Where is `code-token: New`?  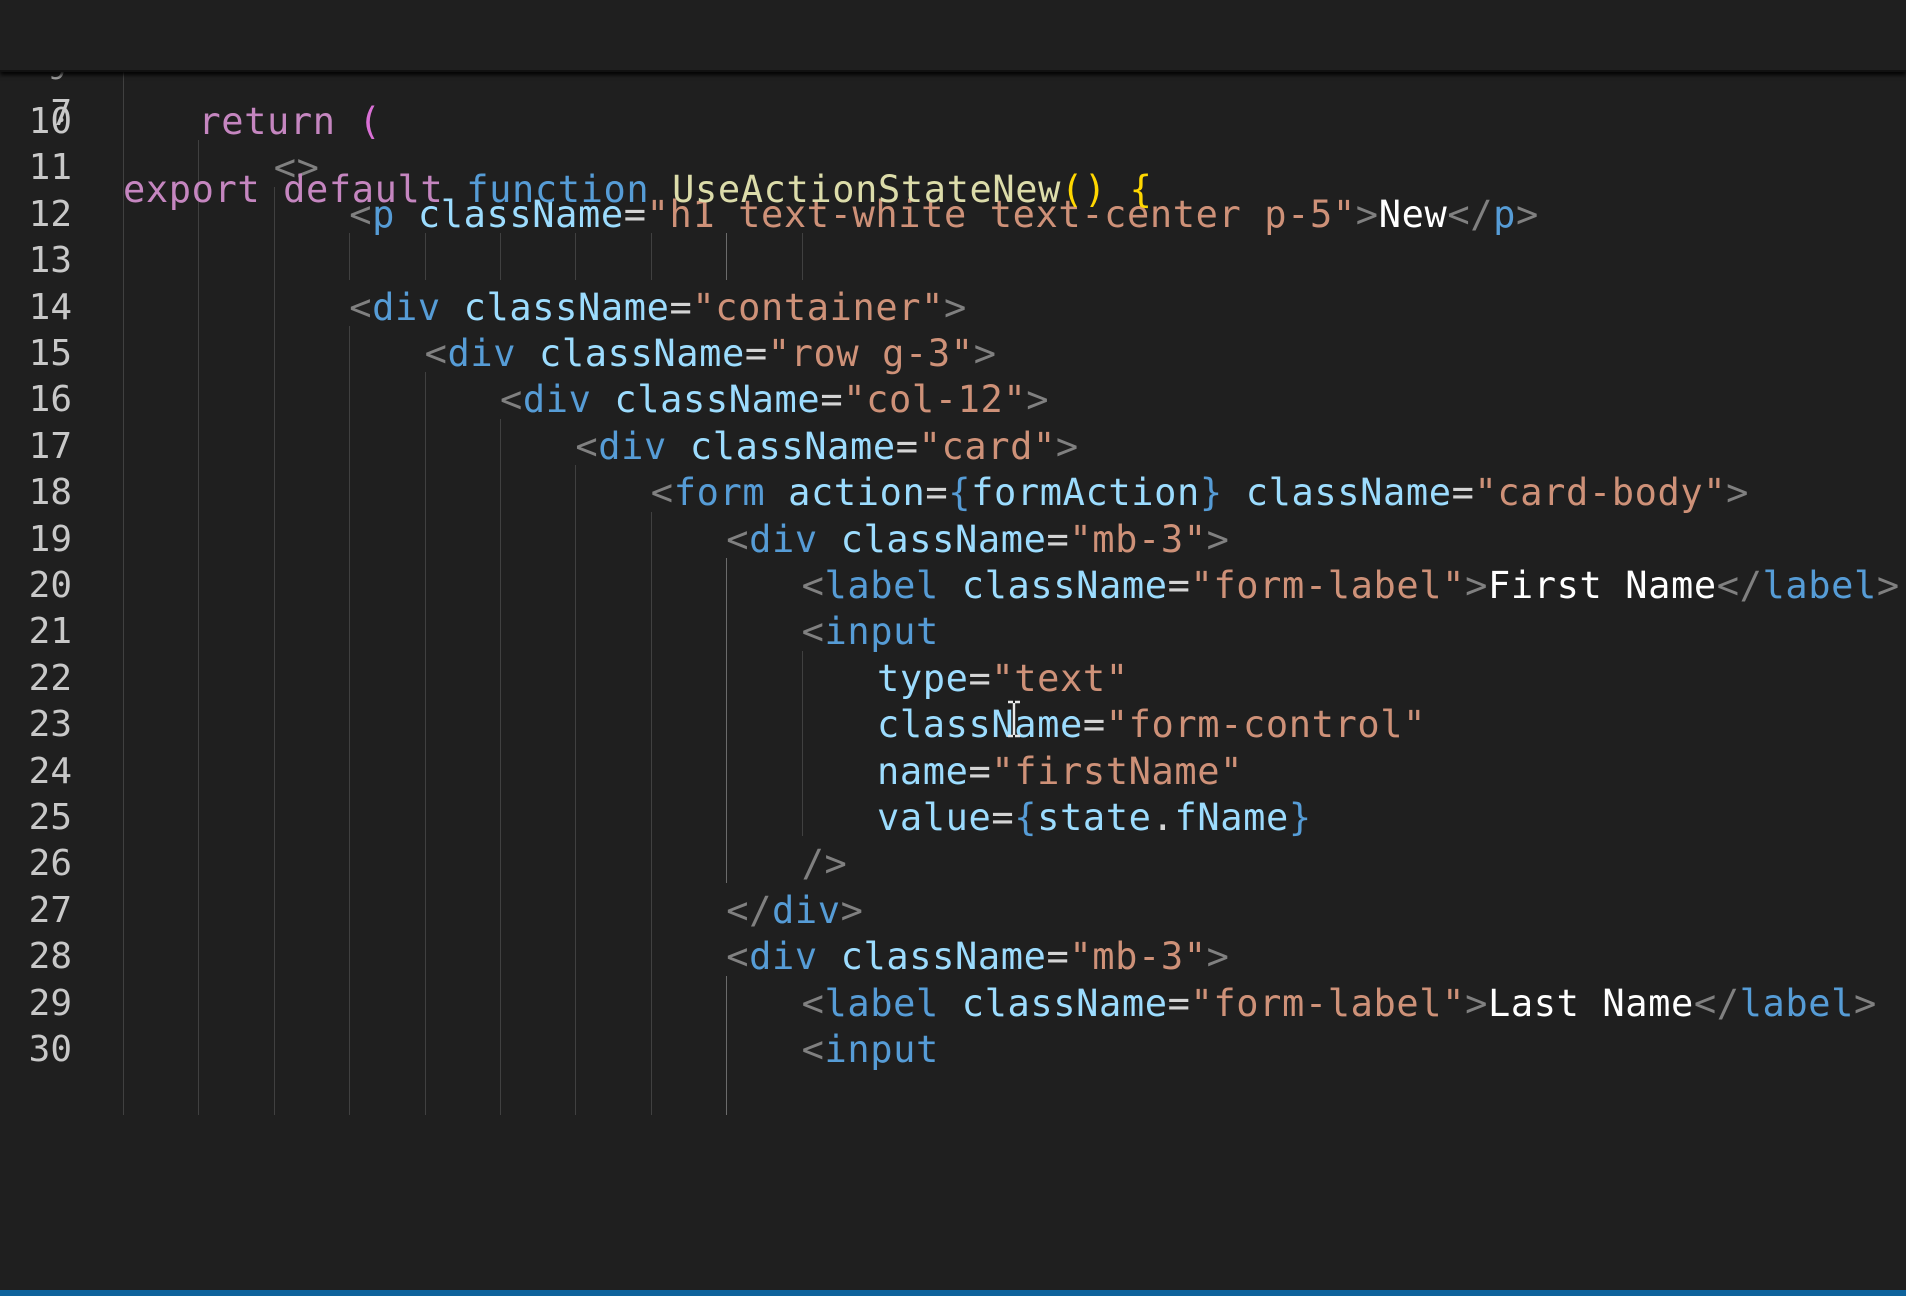 code-token: New is located at coordinates (1413, 214).